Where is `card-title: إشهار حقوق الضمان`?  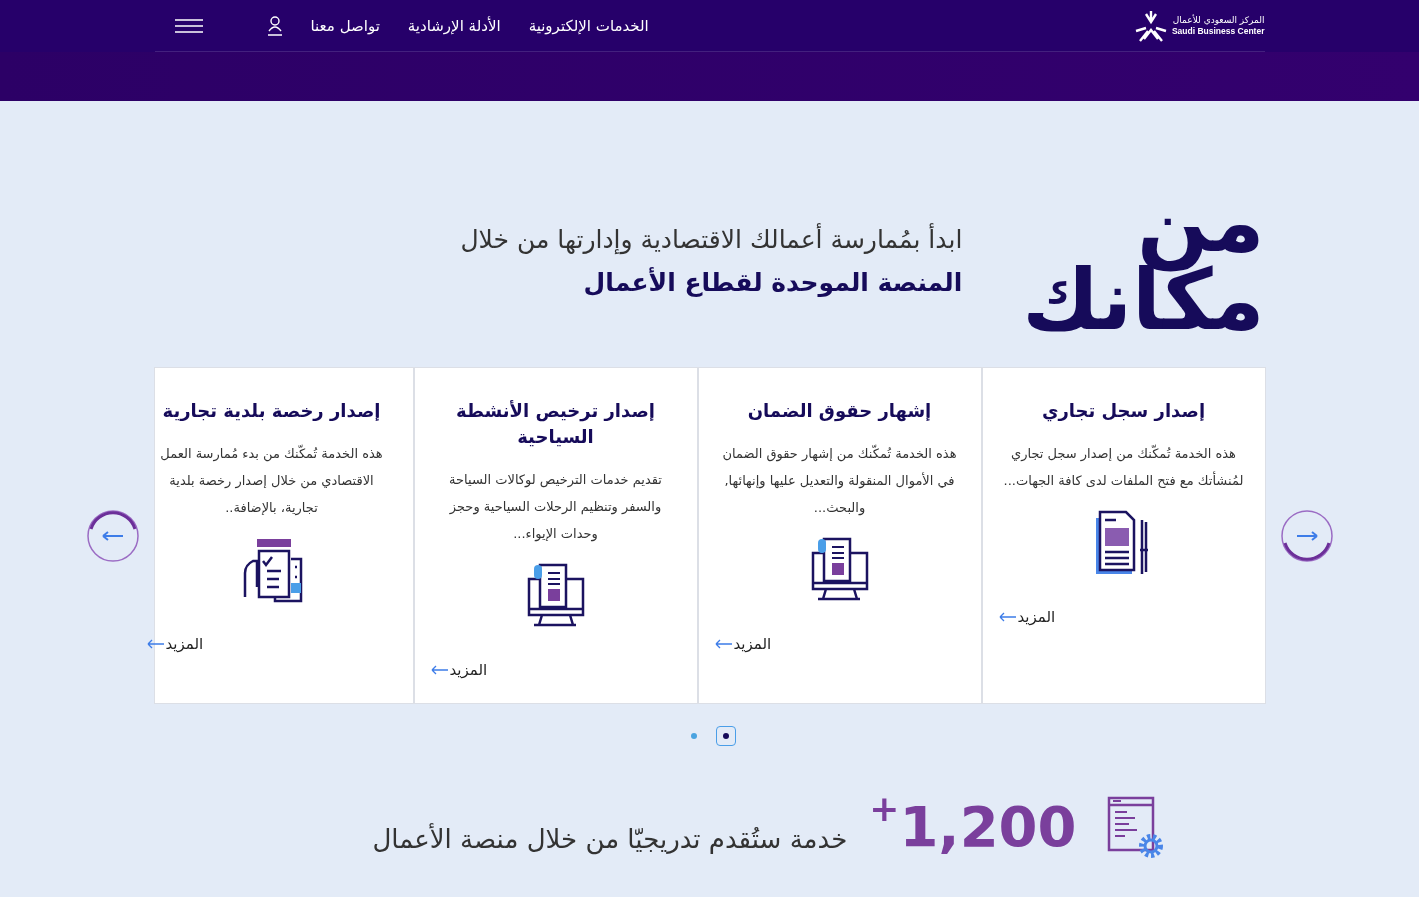 card-title: إشهار حقوق الضمان is located at coordinates (839, 411).